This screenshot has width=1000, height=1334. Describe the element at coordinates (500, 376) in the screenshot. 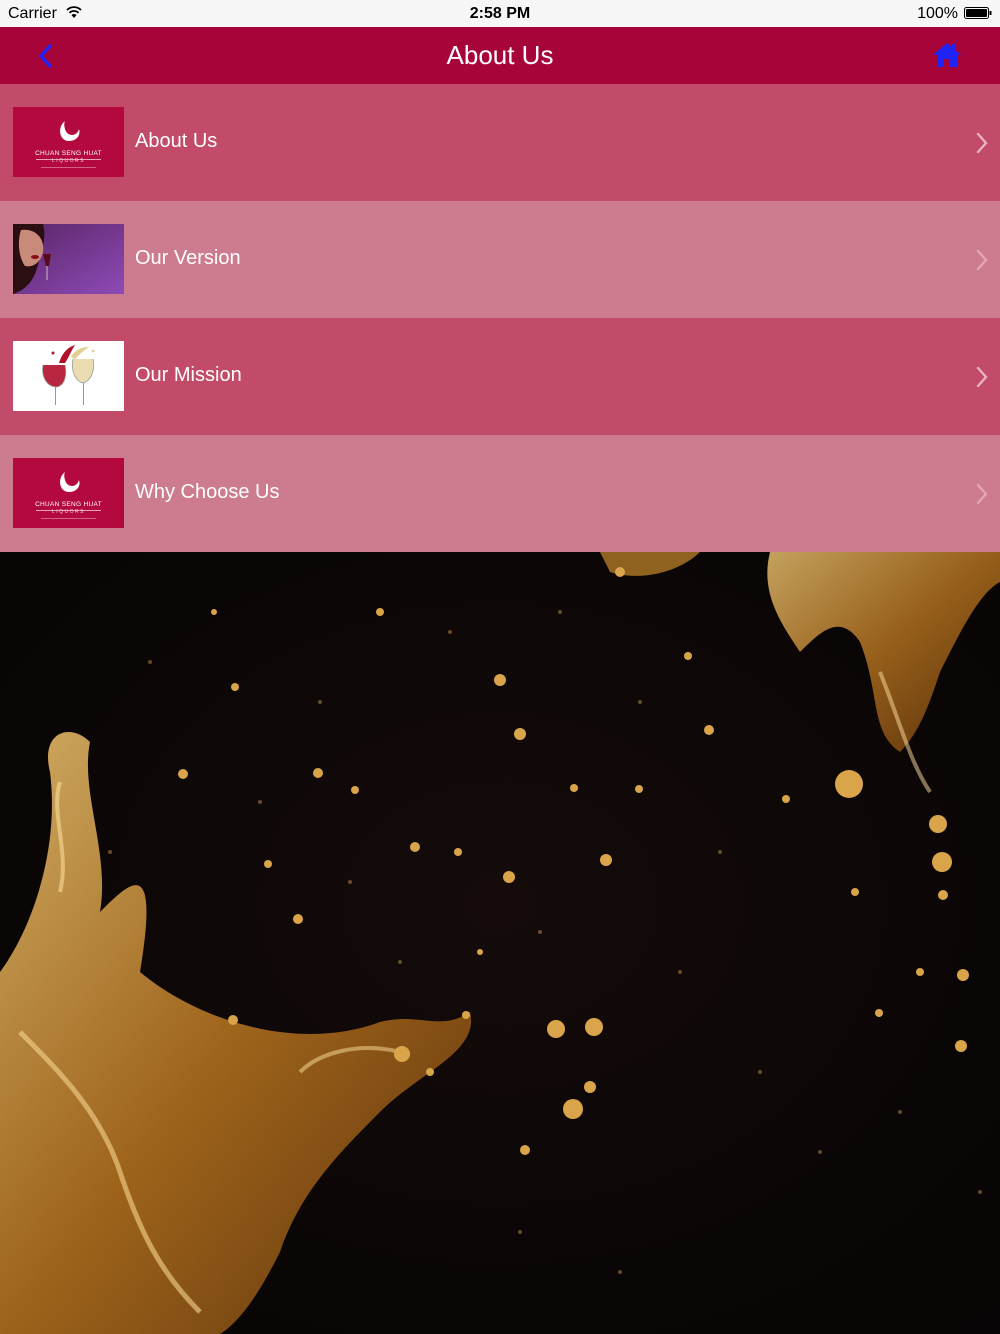

I see `menu-item-our-mission: Our Mission` at that location.